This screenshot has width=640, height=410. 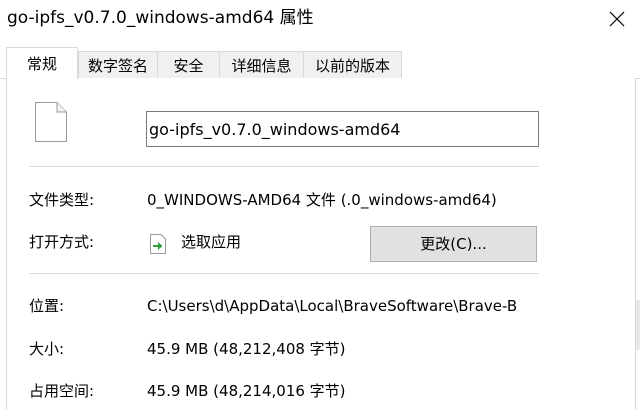 I want to click on tab-general: 常规, so click(x=42, y=63).